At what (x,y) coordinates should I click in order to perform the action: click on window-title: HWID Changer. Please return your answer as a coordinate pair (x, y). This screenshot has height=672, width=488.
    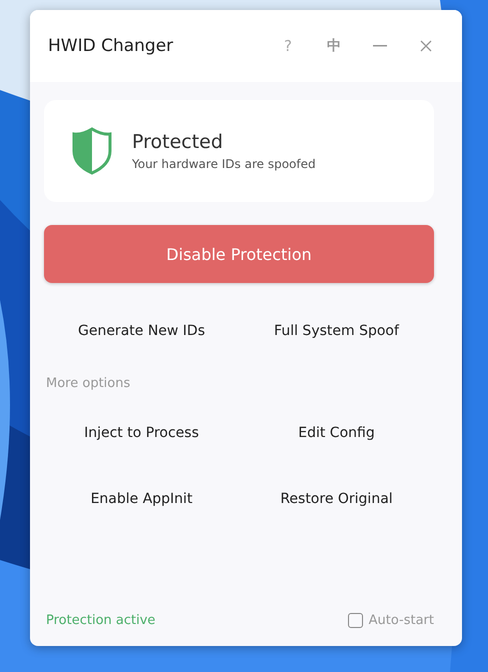
    Looking at the image, I should click on (111, 46).